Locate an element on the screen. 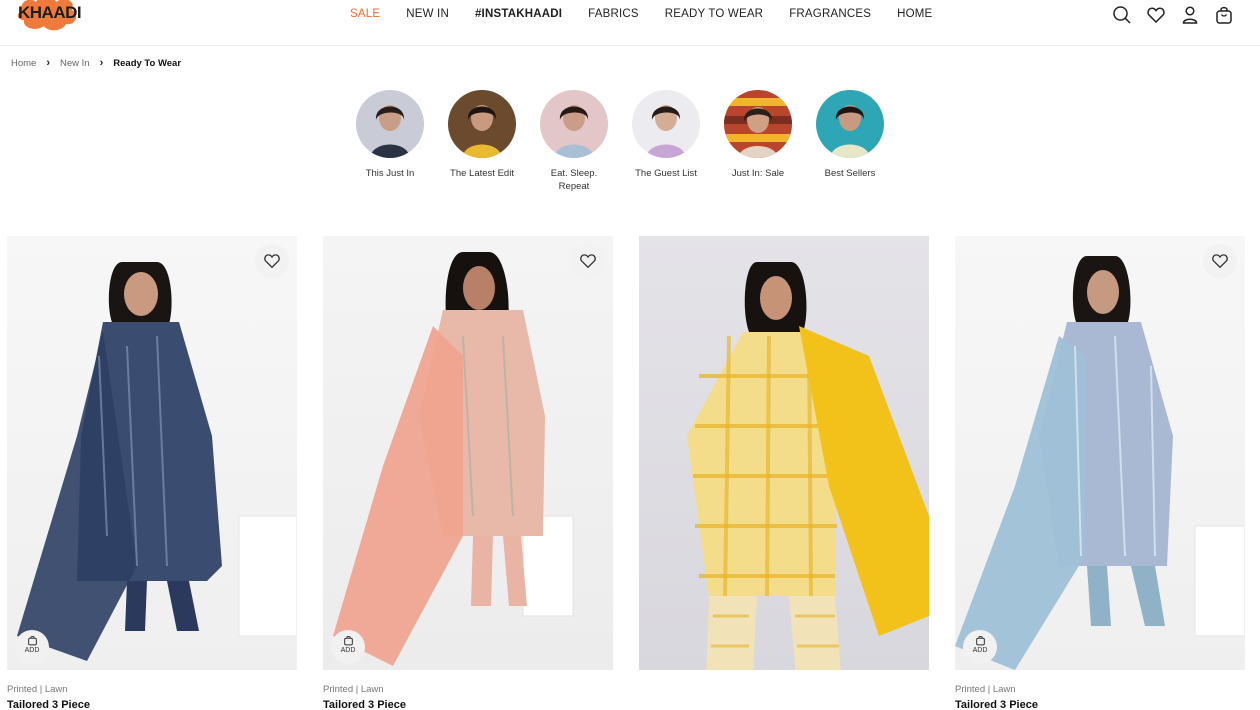 This screenshot has width=1260, height=710. category-best-sellers: Best Sellers is located at coordinates (850, 141).